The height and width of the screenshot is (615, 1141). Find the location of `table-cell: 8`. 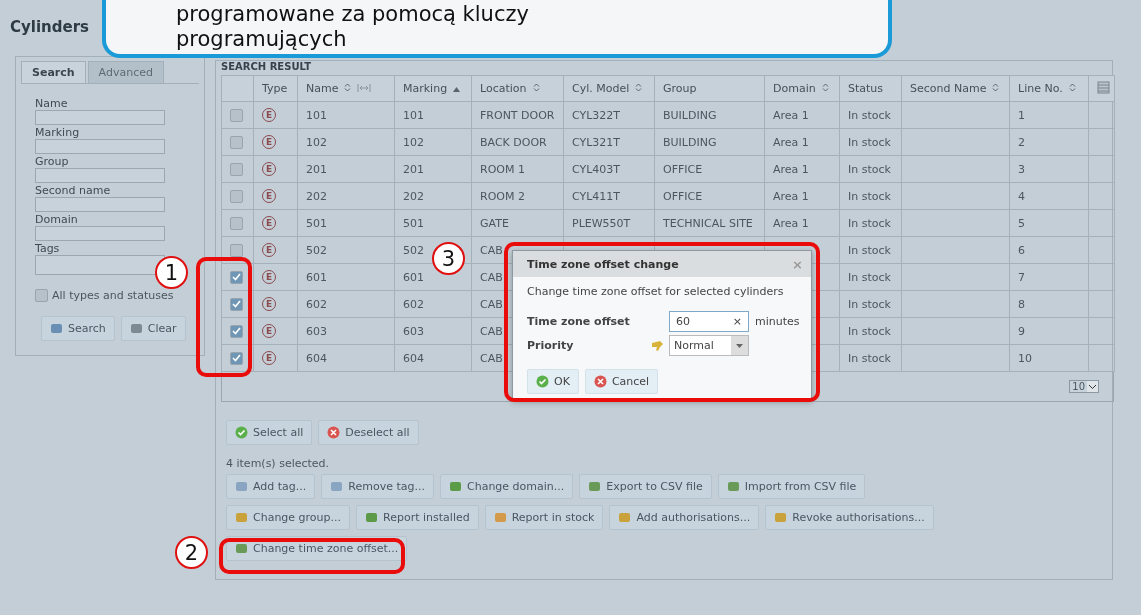

table-cell: 8 is located at coordinates (1021, 304).